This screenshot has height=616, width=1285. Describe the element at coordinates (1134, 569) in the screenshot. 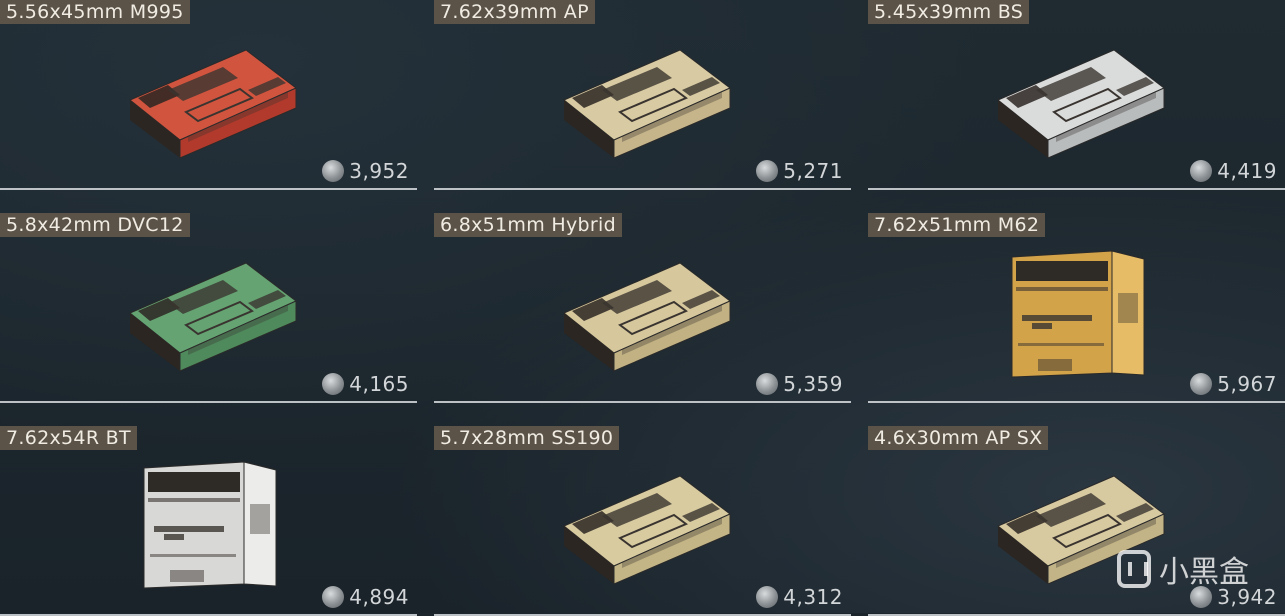

I see `xiaoheihe-logo-icon` at that location.